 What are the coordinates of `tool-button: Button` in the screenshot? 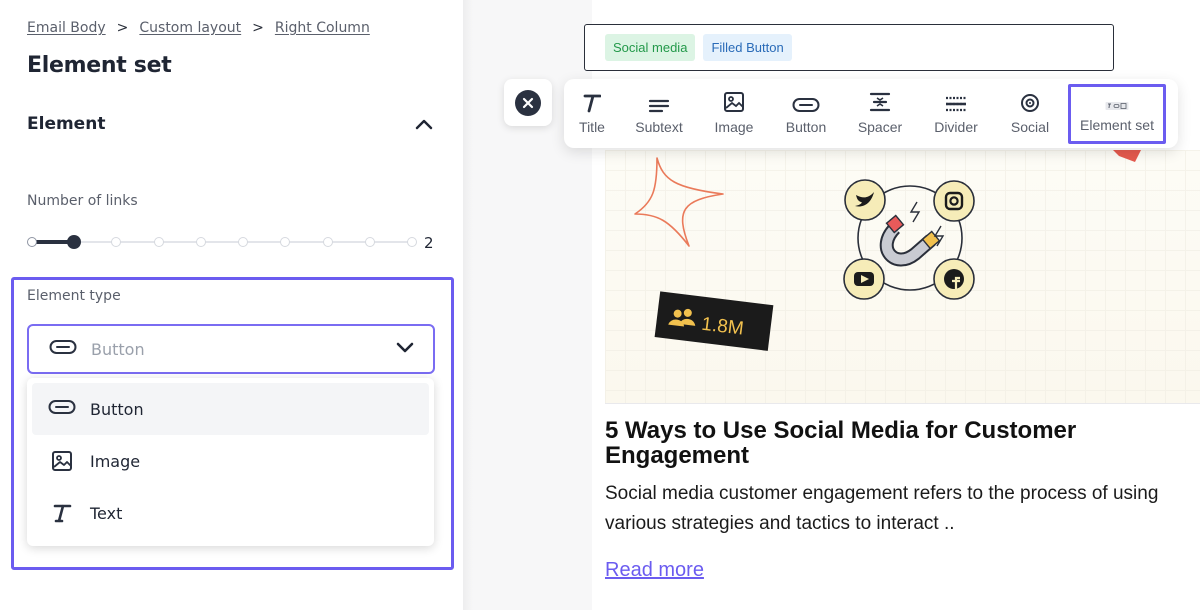 It's located at (806, 113).